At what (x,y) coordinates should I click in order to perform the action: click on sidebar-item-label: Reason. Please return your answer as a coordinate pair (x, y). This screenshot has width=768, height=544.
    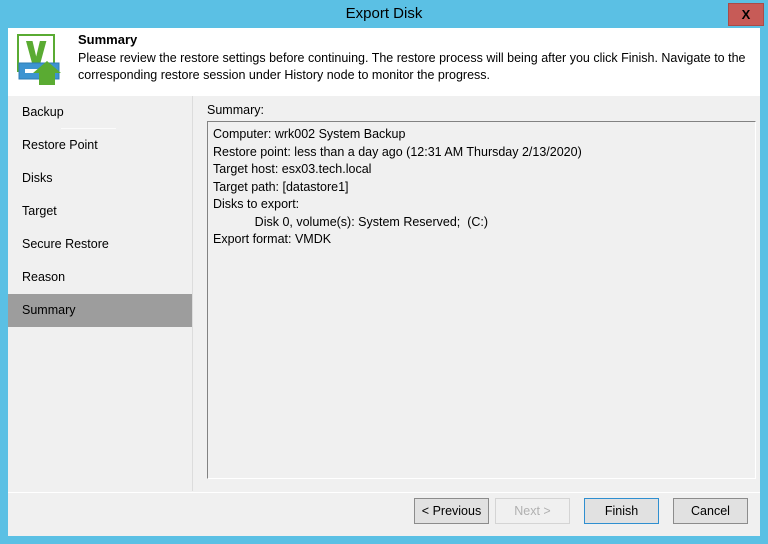
    Looking at the image, I should click on (44, 277).